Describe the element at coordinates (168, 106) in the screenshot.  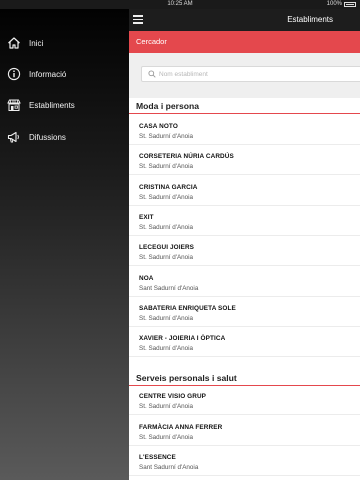
I see `section-title: Moda i persona` at that location.